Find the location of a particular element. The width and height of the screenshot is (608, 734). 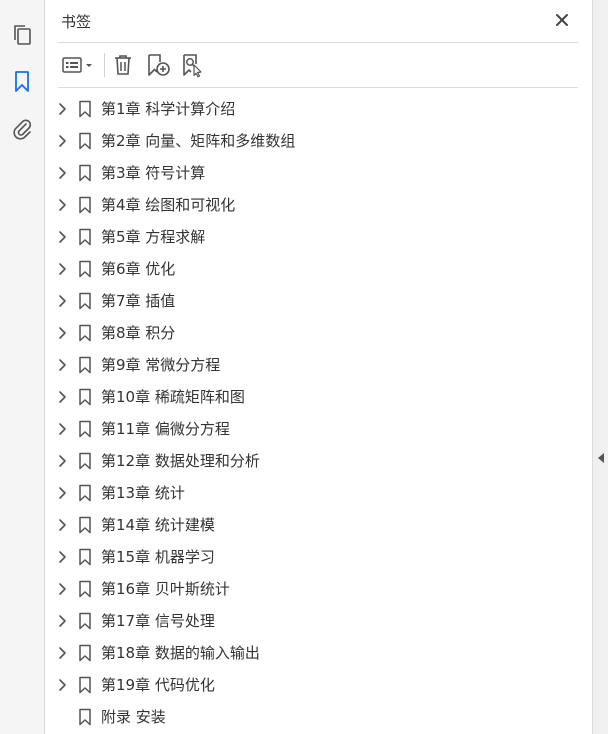

bookmark-label: 第2章 向量、矩阵和多维数组 is located at coordinates (198, 141).